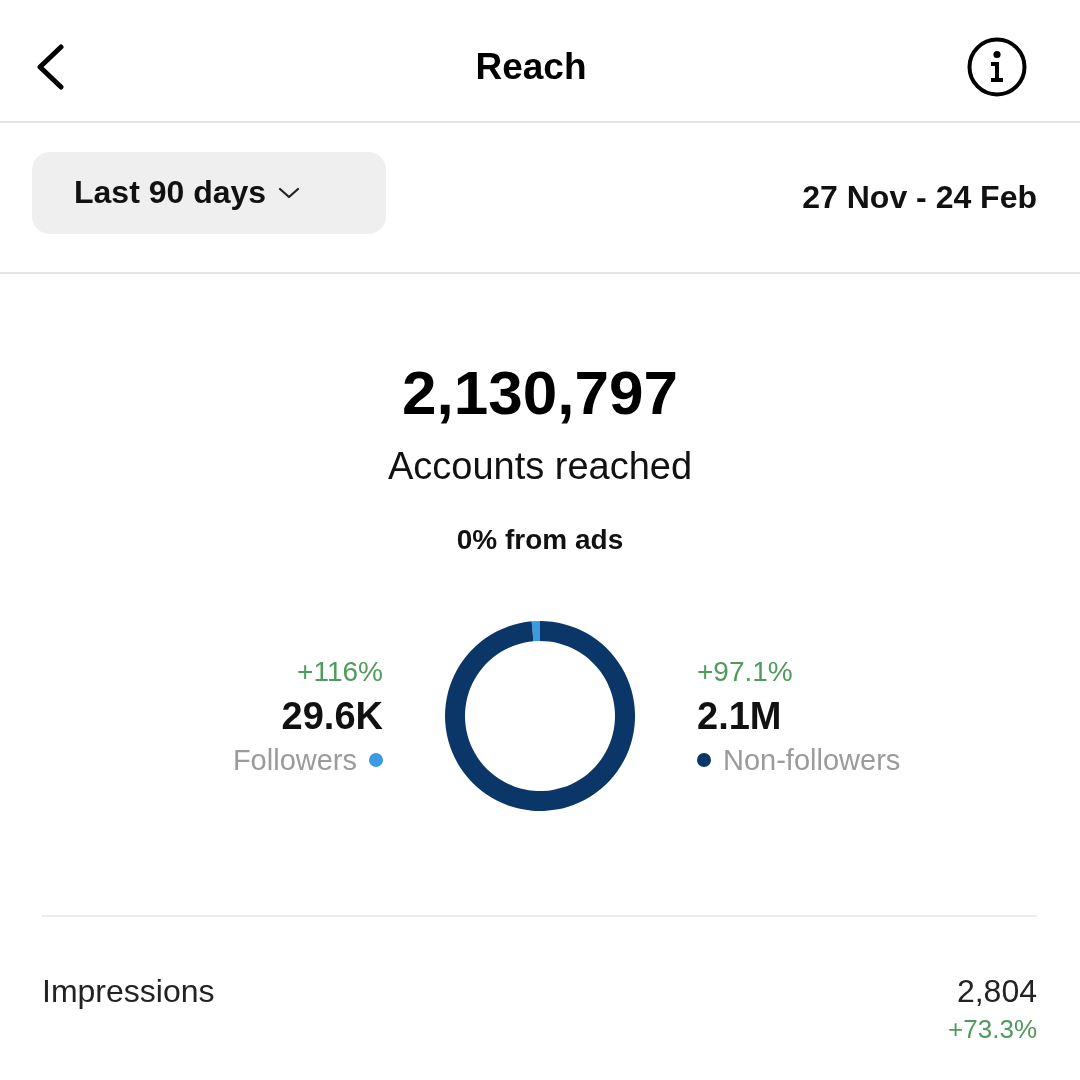 The width and height of the screenshot is (1080, 1080). What do you see at coordinates (332, 716) in the screenshot?
I see `audience-count: 29.6K` at bounding box center [332, 716].